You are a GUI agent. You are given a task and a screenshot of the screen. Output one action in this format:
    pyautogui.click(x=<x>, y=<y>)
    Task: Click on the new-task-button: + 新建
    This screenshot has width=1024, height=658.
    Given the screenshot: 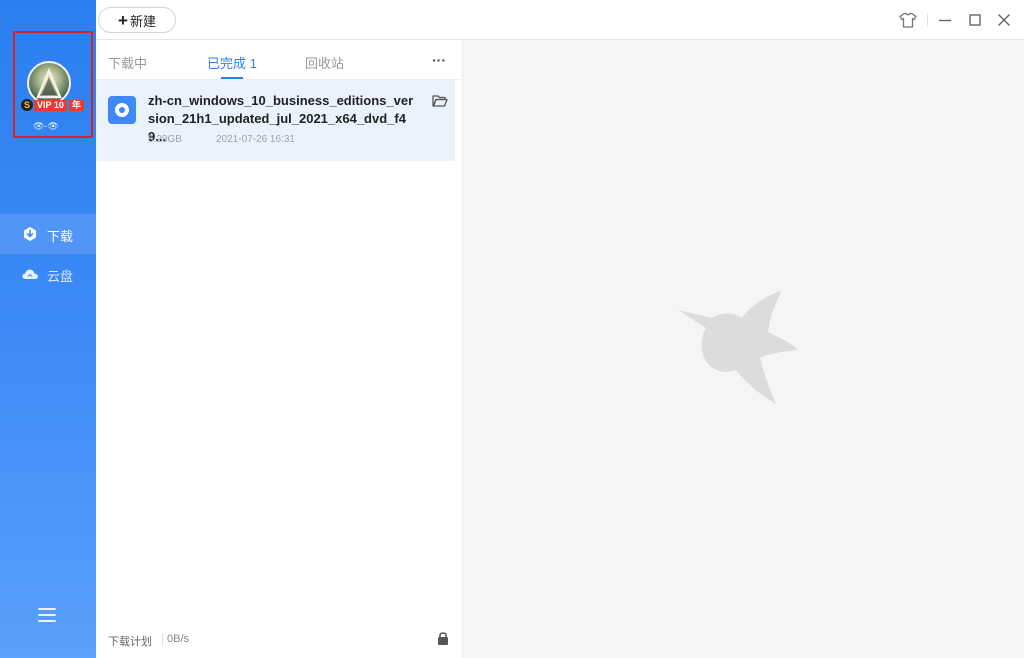 What is the action you would take?
    pyautogui.click(x=137, y=20)
    